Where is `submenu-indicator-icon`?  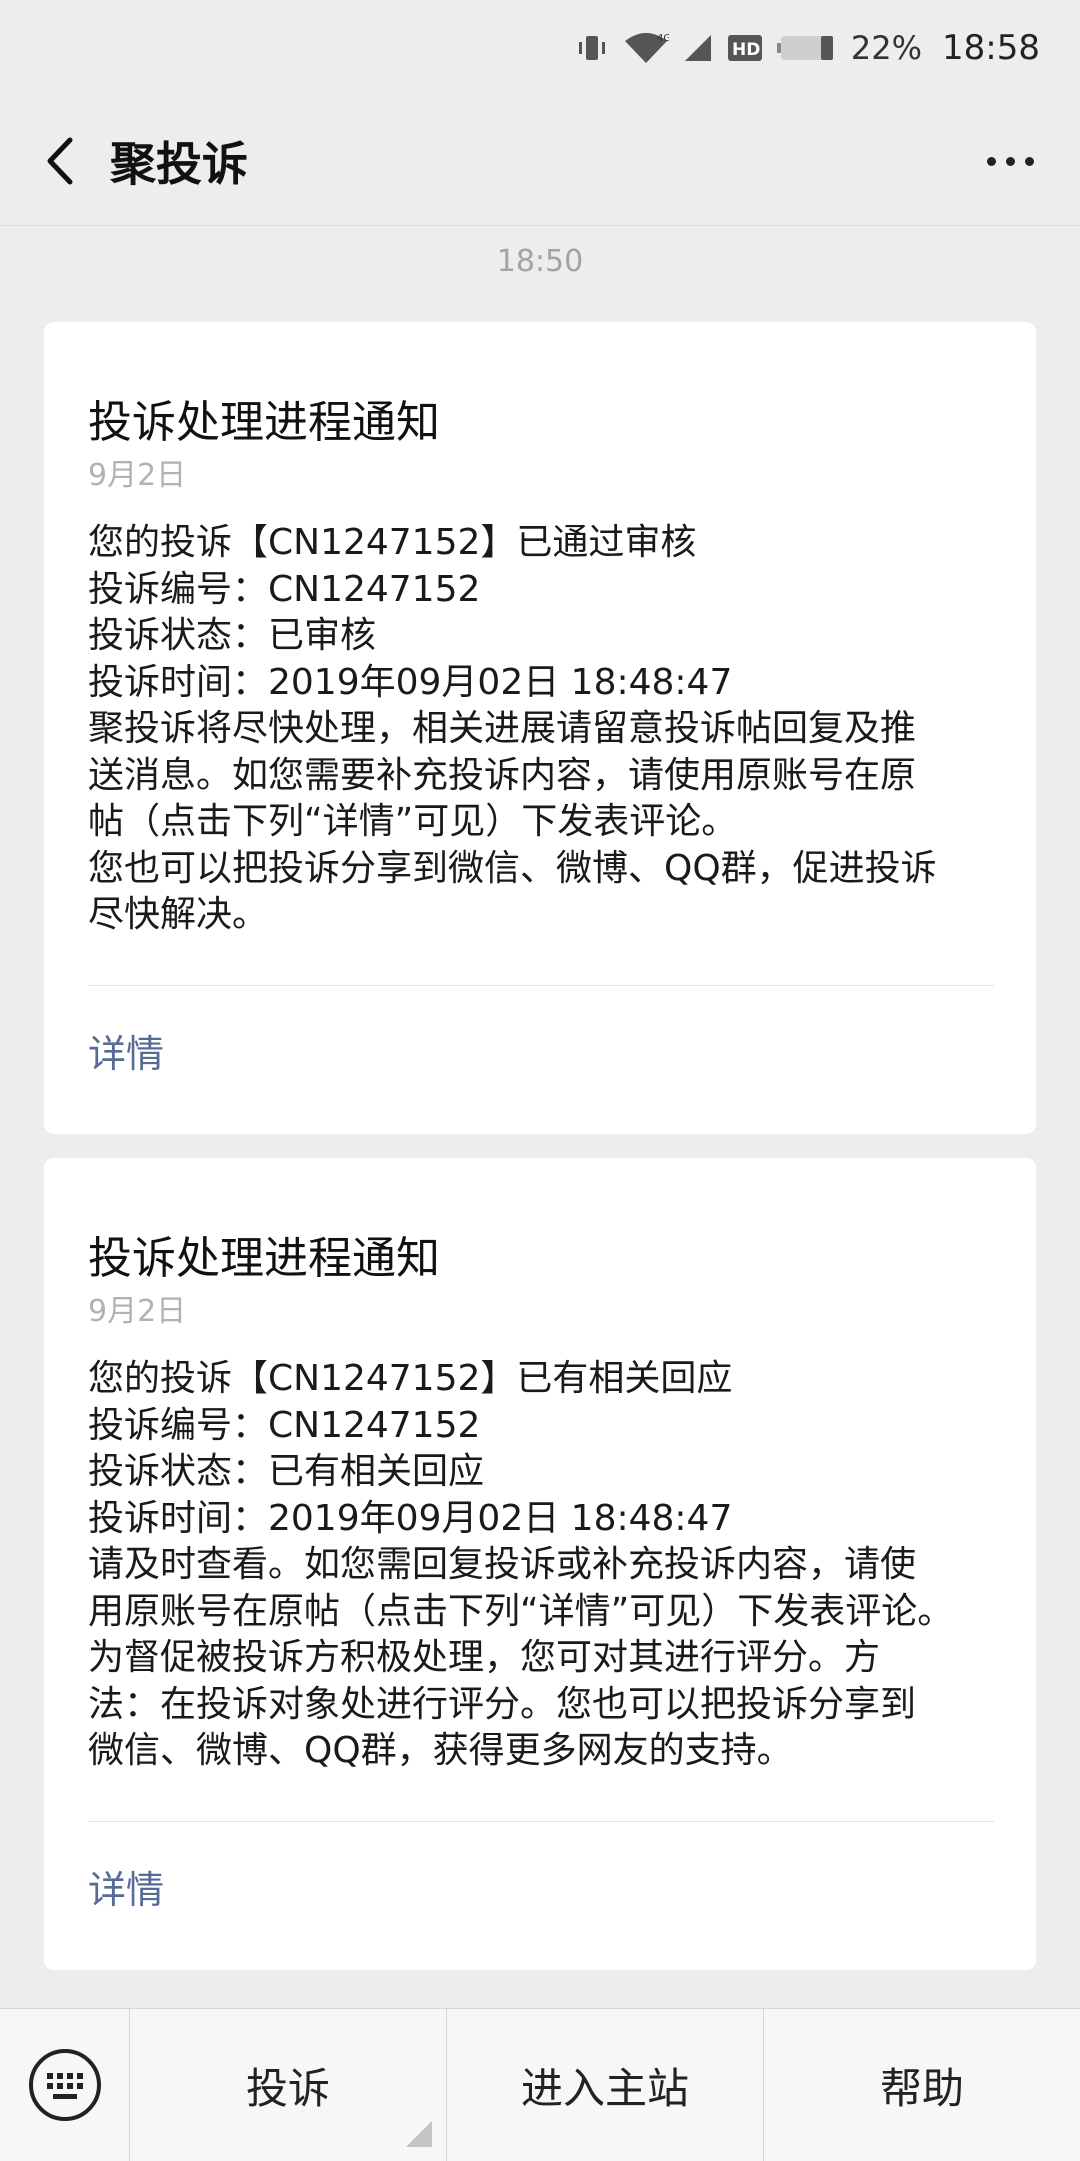
submenu-indicator-icon is located at coordinates (419, 2134).